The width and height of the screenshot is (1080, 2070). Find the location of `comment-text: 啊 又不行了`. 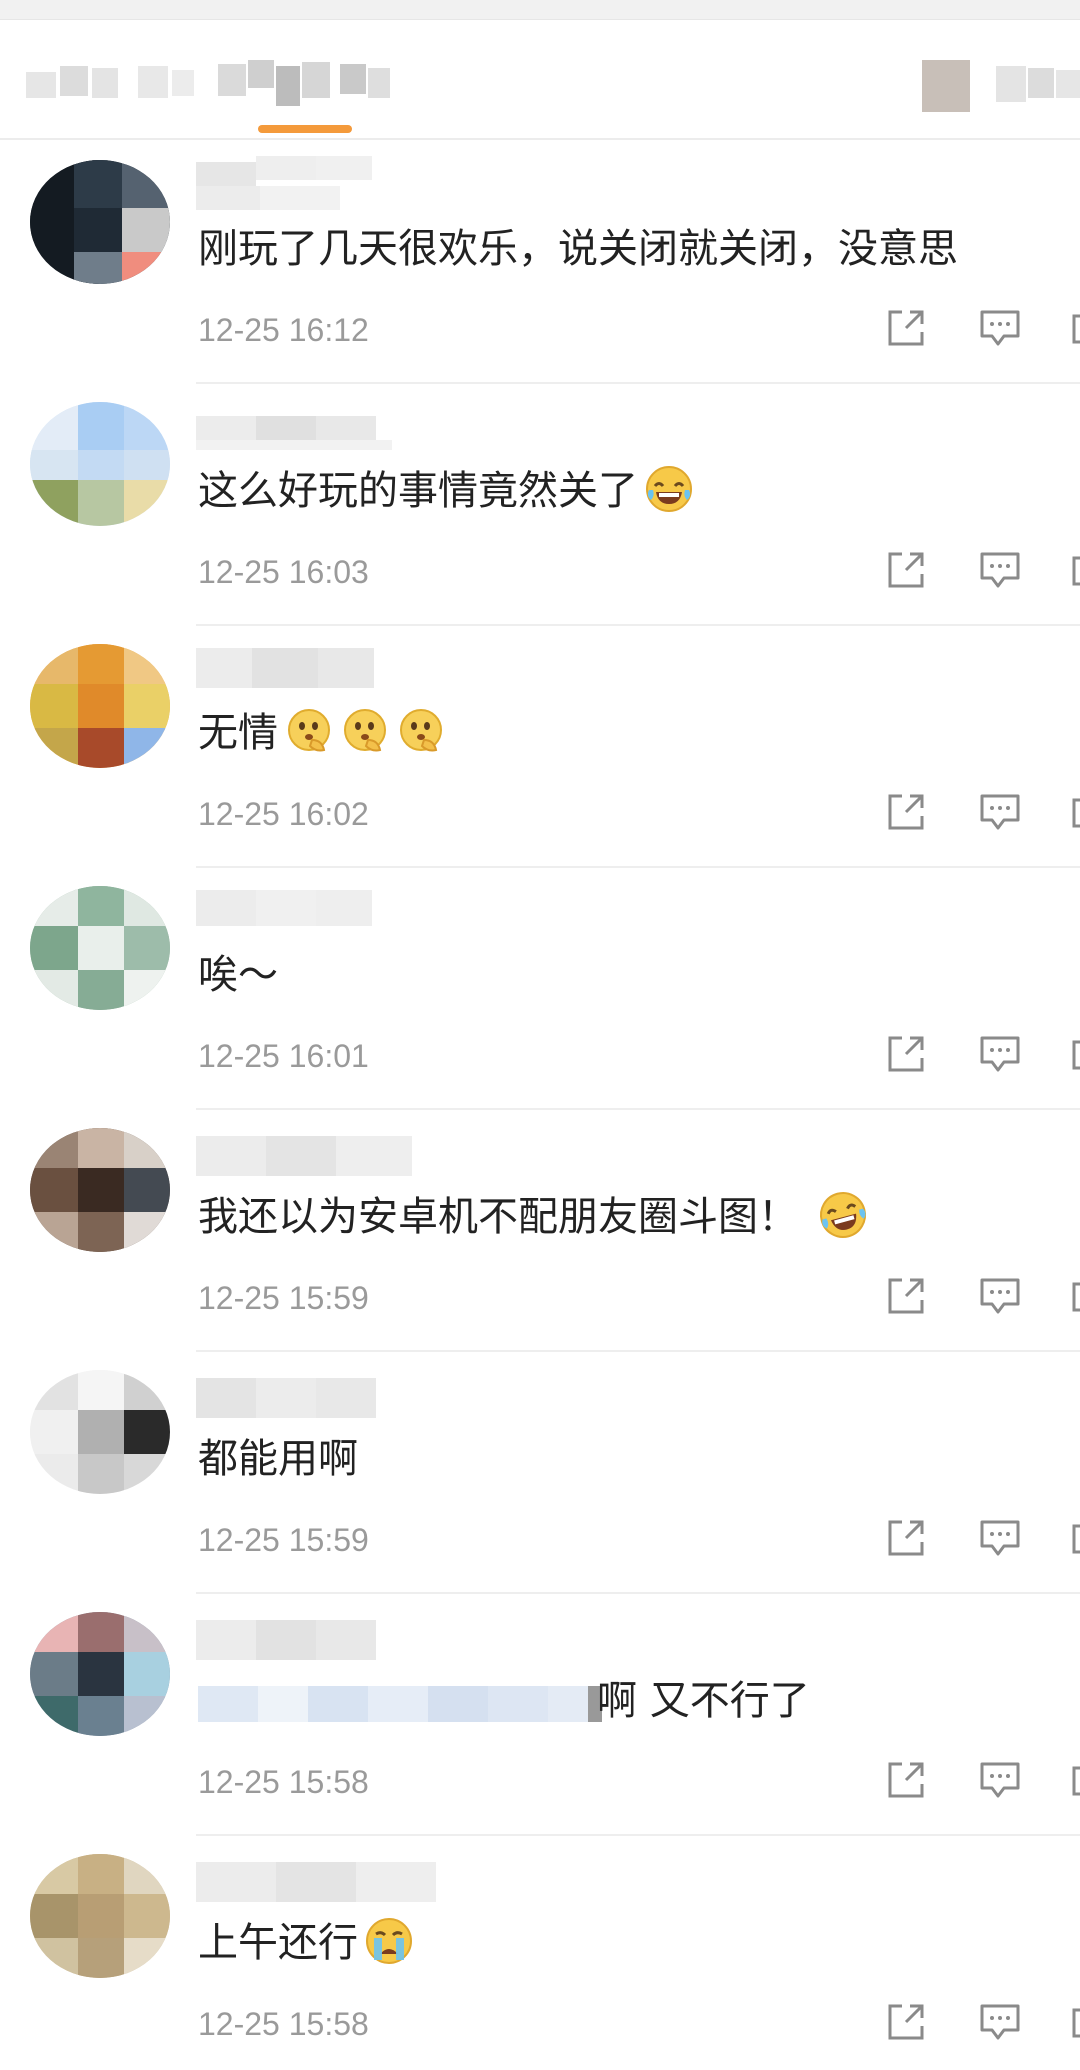

comment-text: 啊 又不行了 is located at coordinates (703, 1701).